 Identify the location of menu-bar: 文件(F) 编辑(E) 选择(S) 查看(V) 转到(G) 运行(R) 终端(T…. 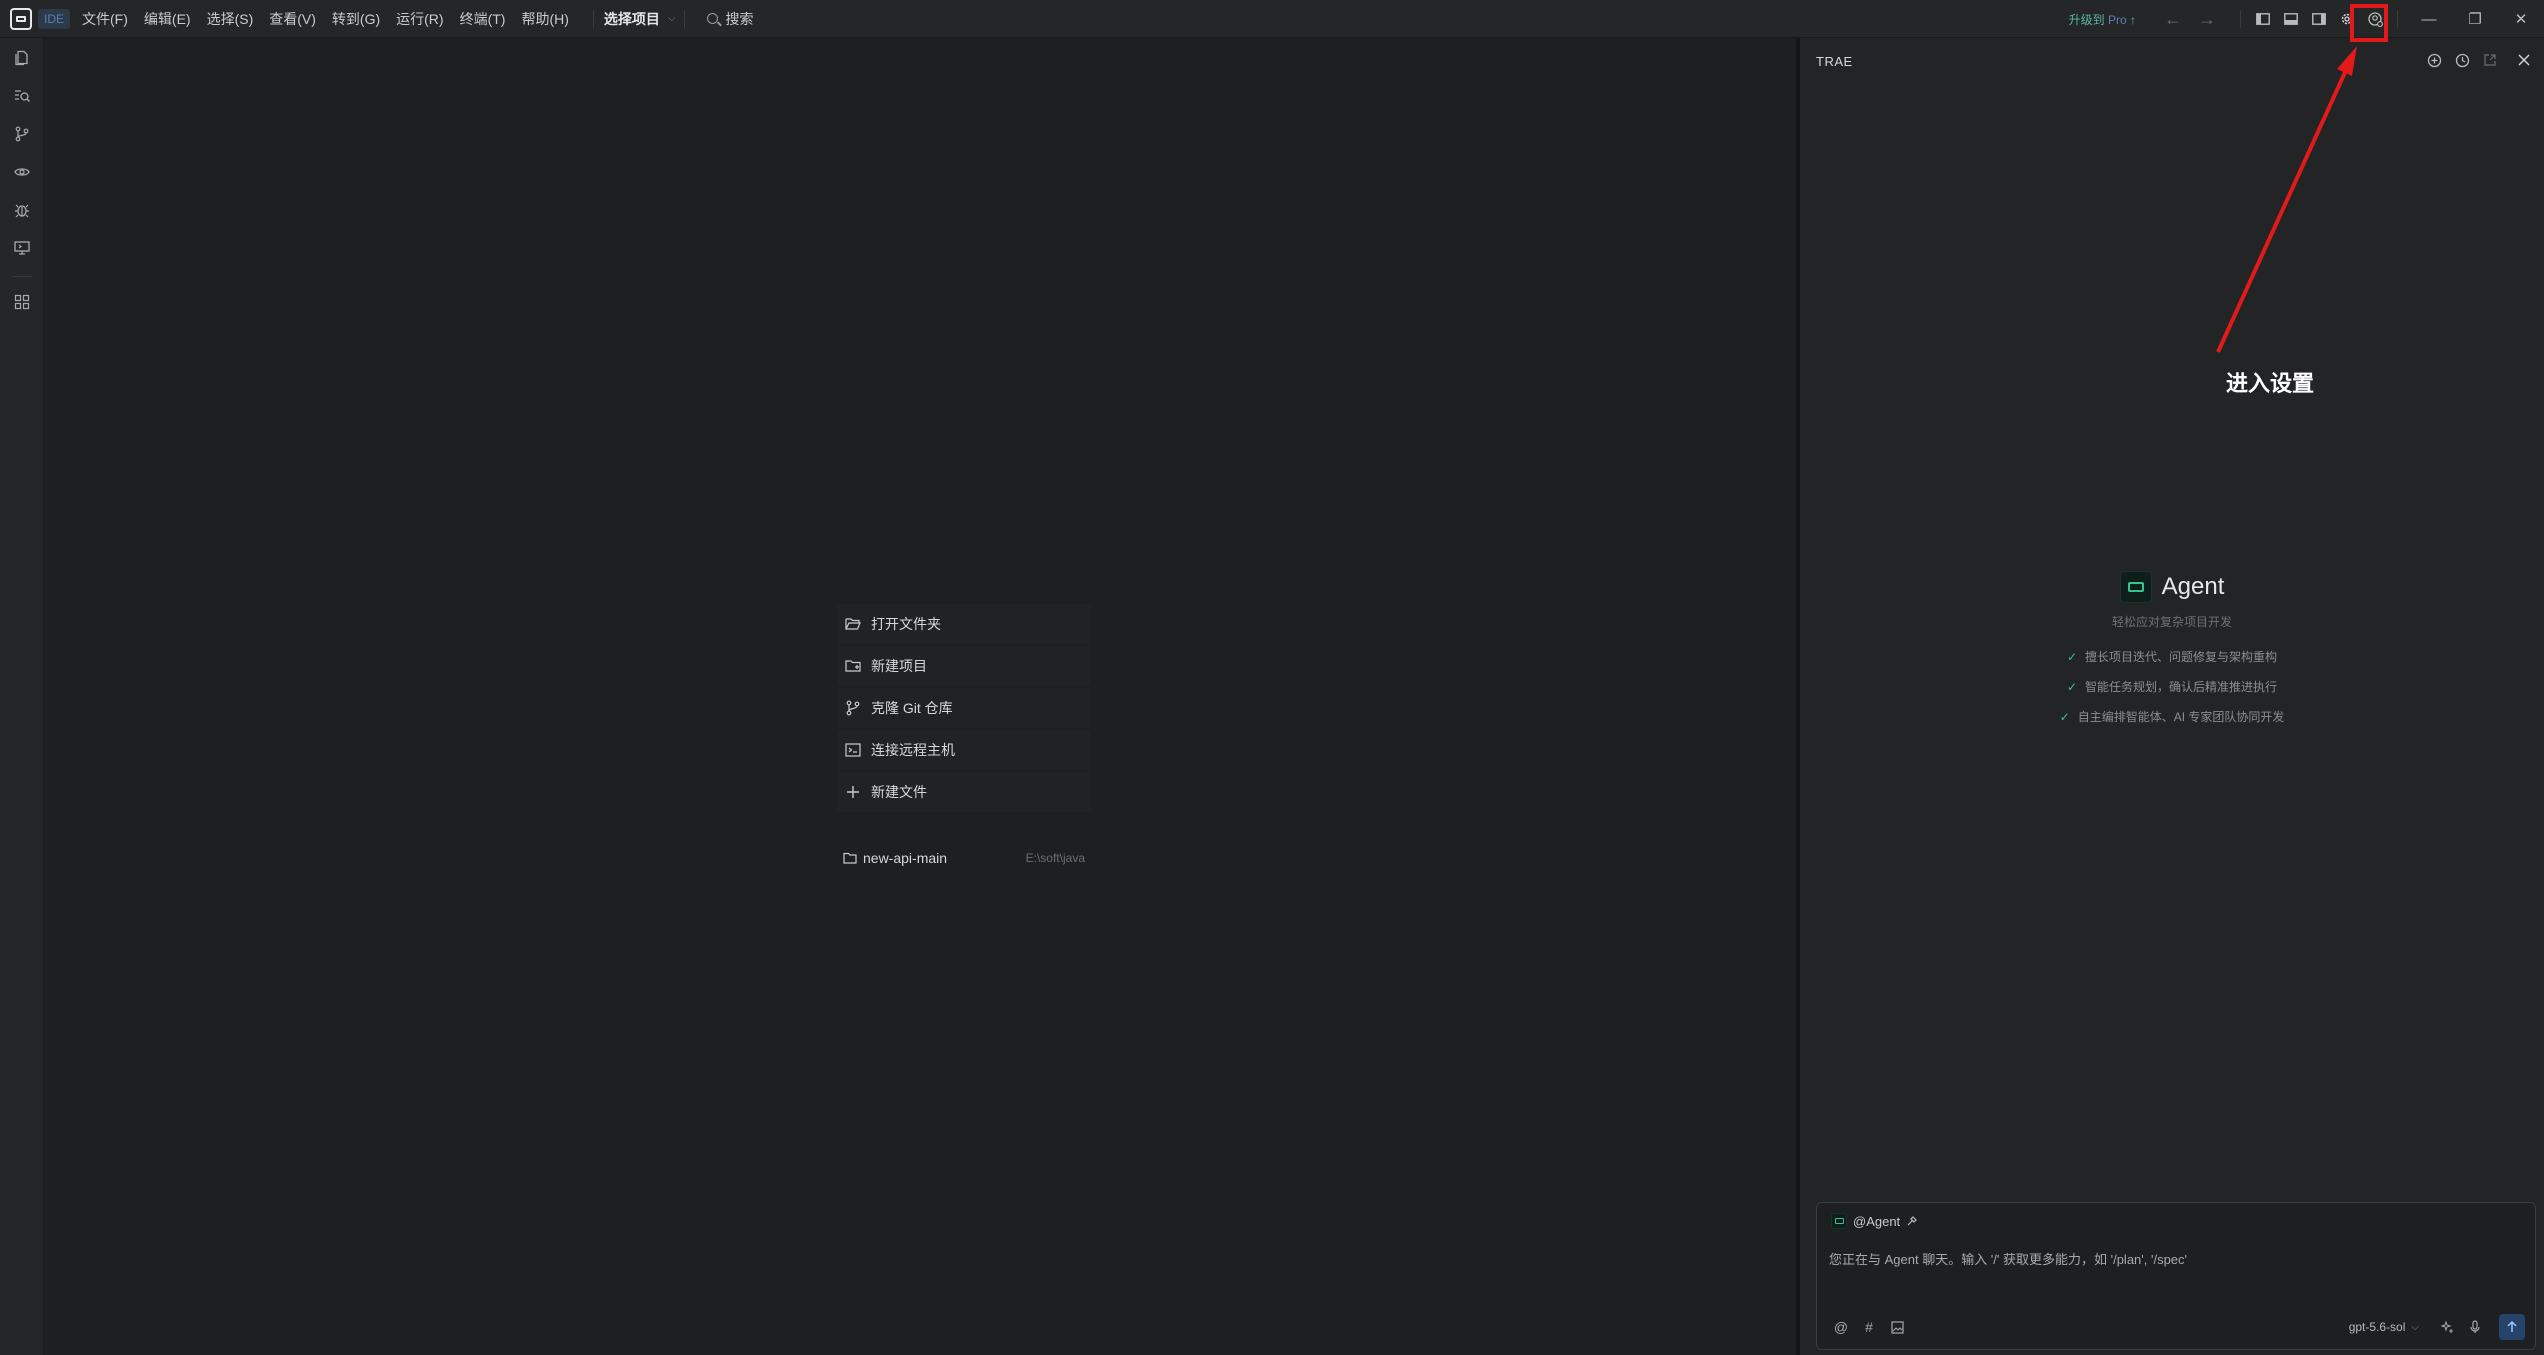
(333, 19).